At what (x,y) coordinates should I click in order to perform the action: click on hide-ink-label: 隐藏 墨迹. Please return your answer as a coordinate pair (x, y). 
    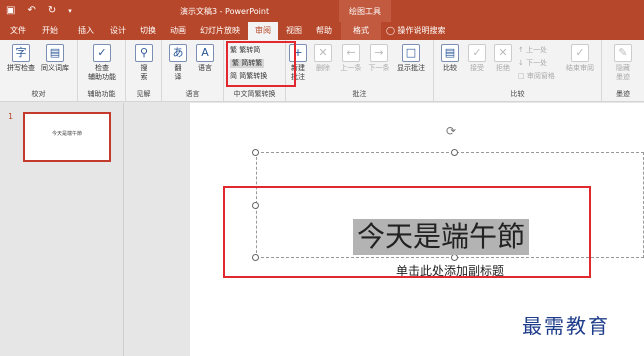
    Looking at the image, I should click on (623, 72).